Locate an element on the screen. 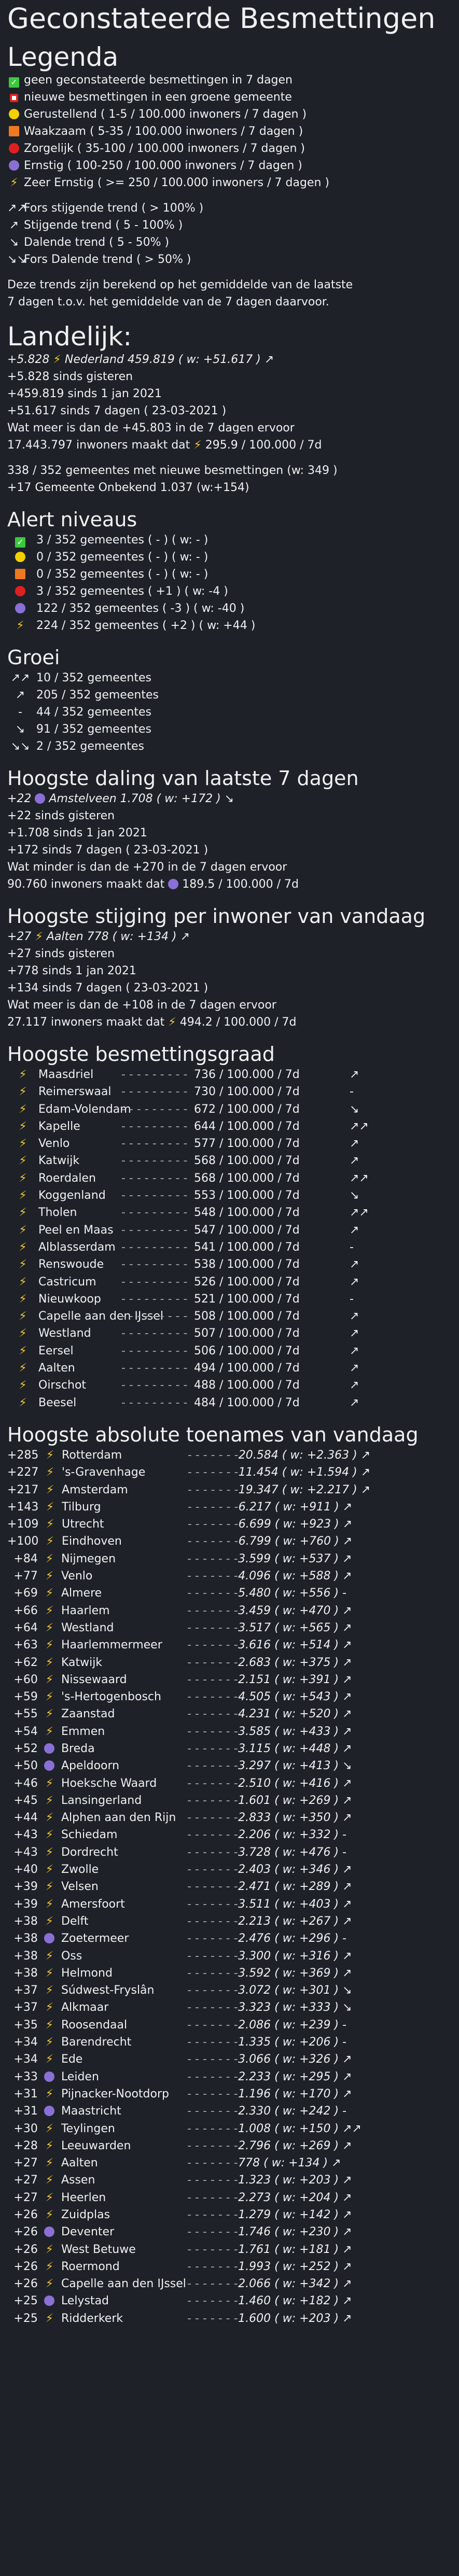  increase-value: +25 is located at coordinates (25, 2301).